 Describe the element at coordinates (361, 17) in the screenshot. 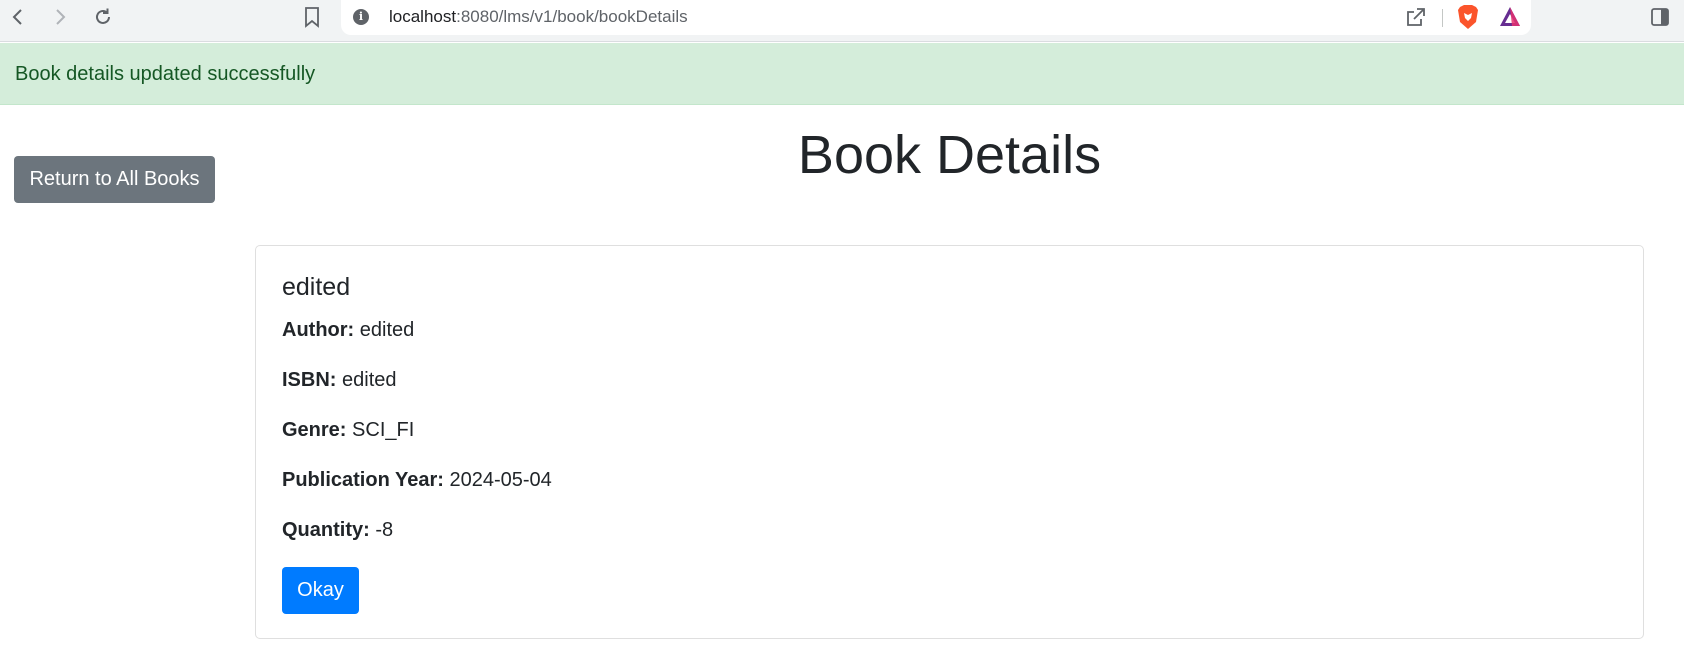

I see `info-icon: i` at that location.